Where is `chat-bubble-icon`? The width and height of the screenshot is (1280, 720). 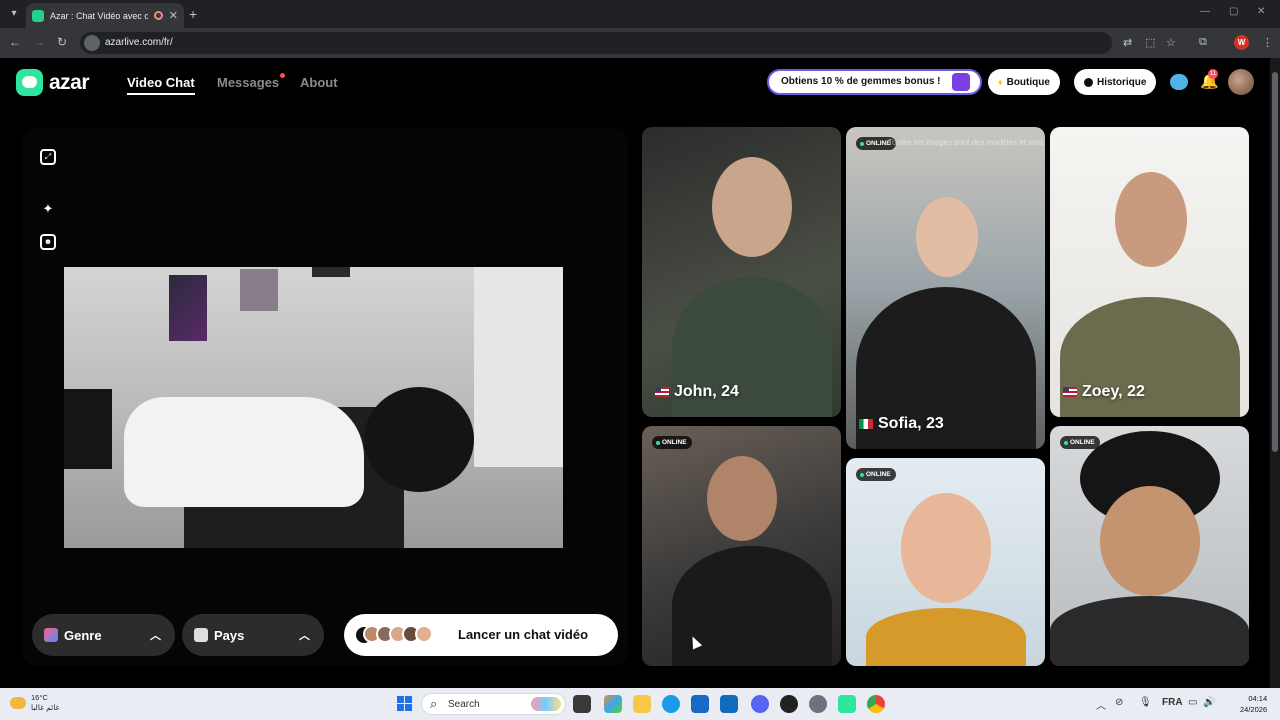
chat-bubble-icon is located at coordinates (1179, 82).